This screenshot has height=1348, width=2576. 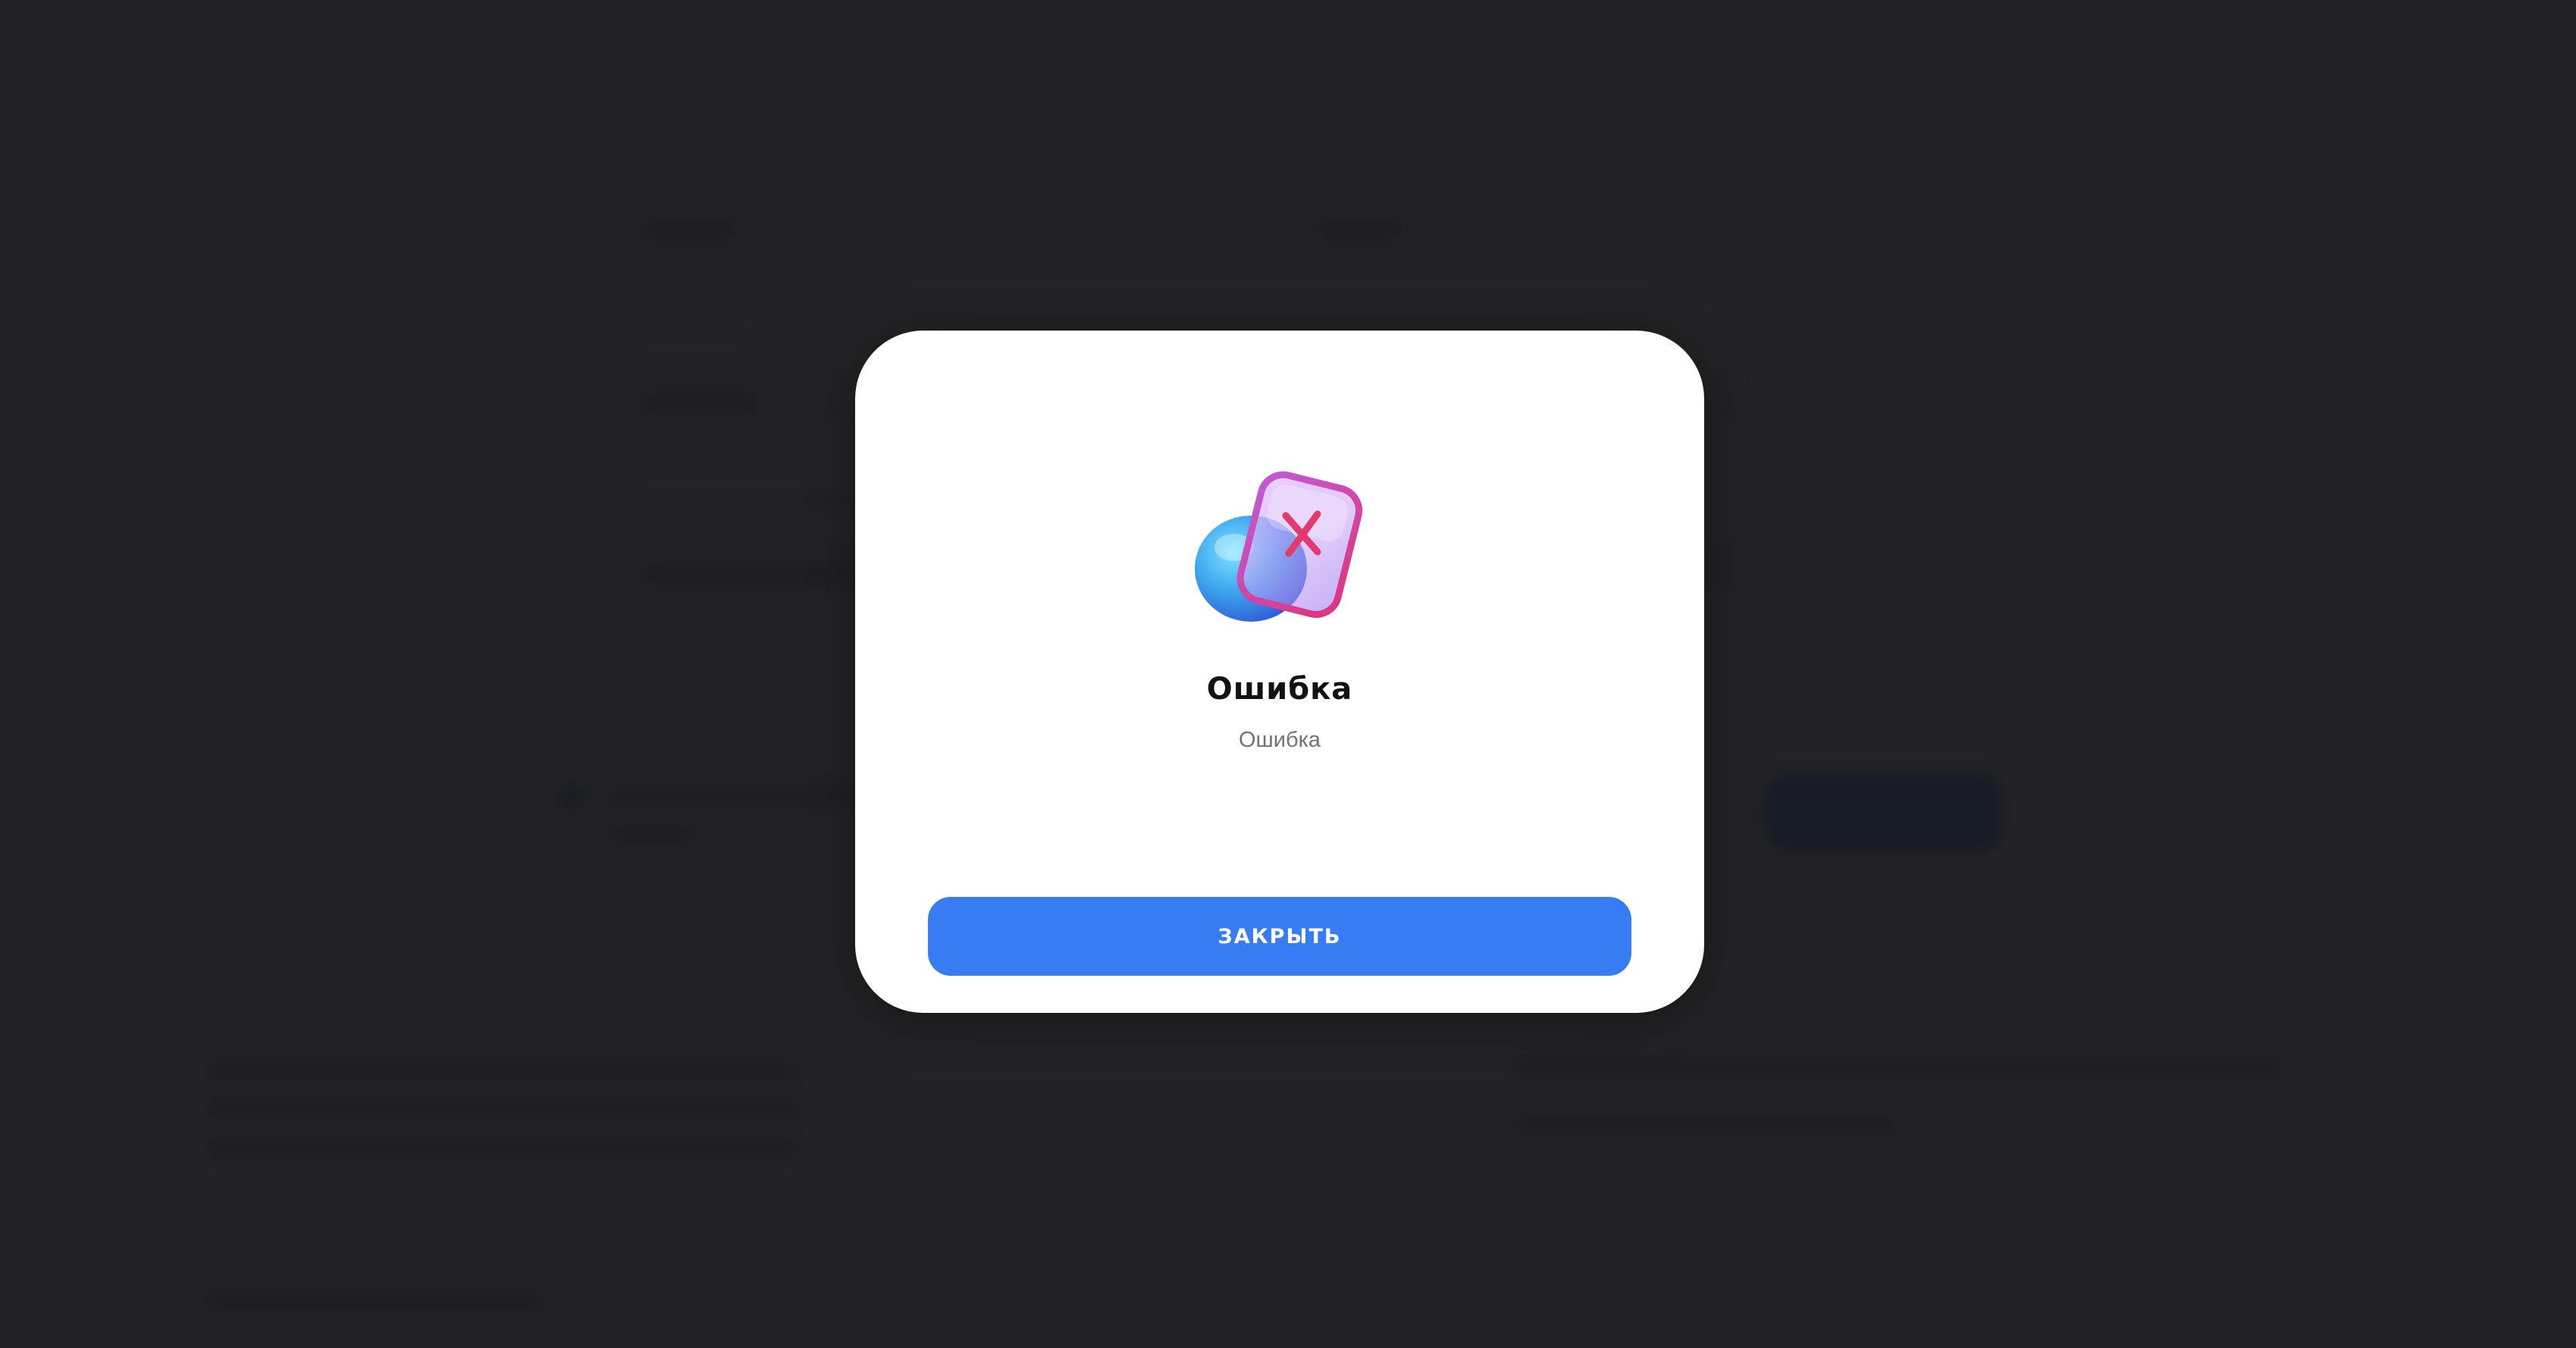 What do you see at coordinates (1279, 936) in the screenshot?
I see `close-button: ЗАКРЫТЬ` at bounding box center [1279, 936].